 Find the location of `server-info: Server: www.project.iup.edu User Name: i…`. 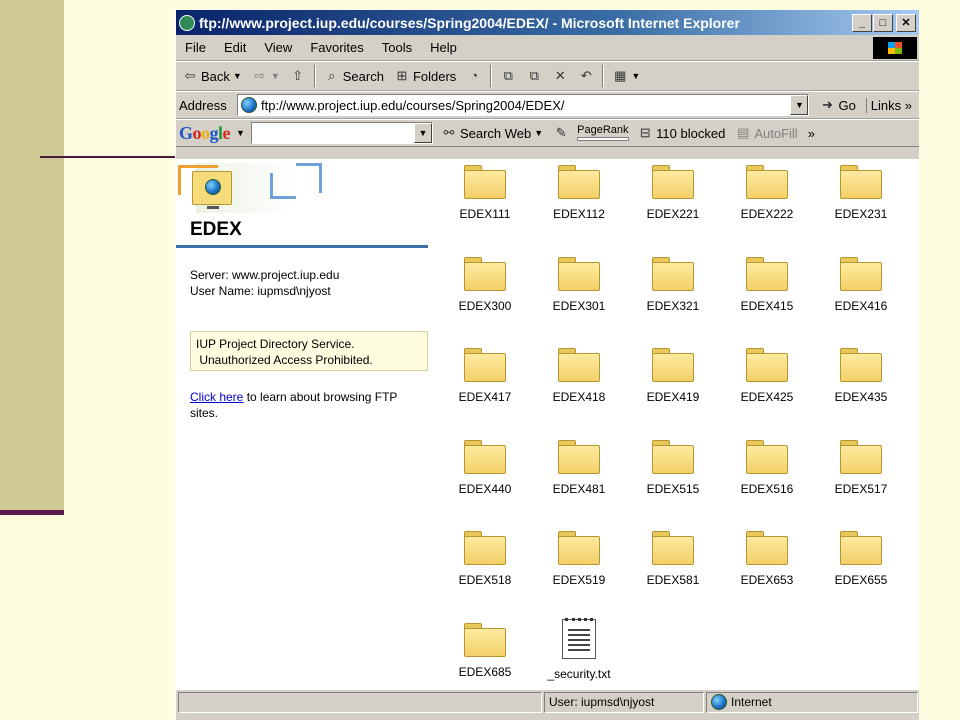

server-info: Server: www.project.iup.edu User Name: i… is located at coordinates (264, 283).